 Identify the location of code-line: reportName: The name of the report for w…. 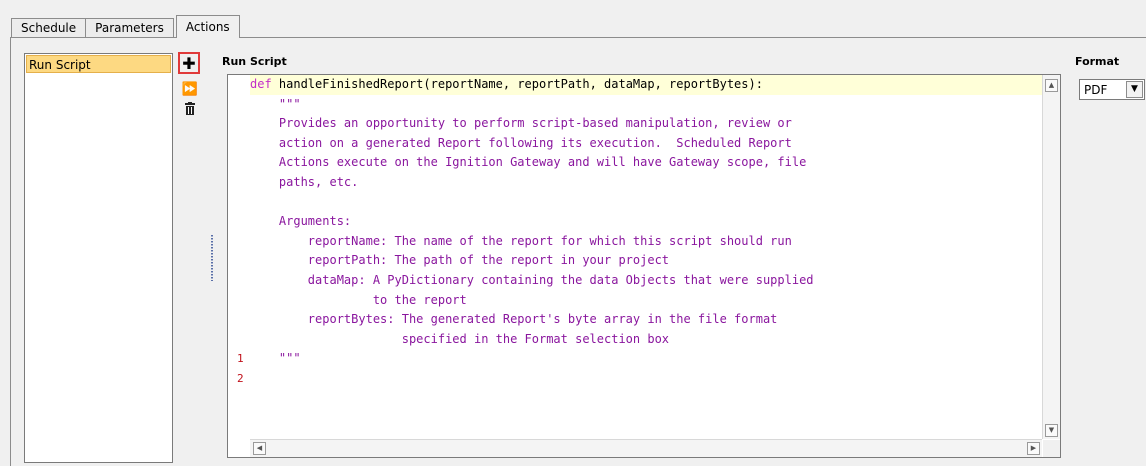
(646, 242).